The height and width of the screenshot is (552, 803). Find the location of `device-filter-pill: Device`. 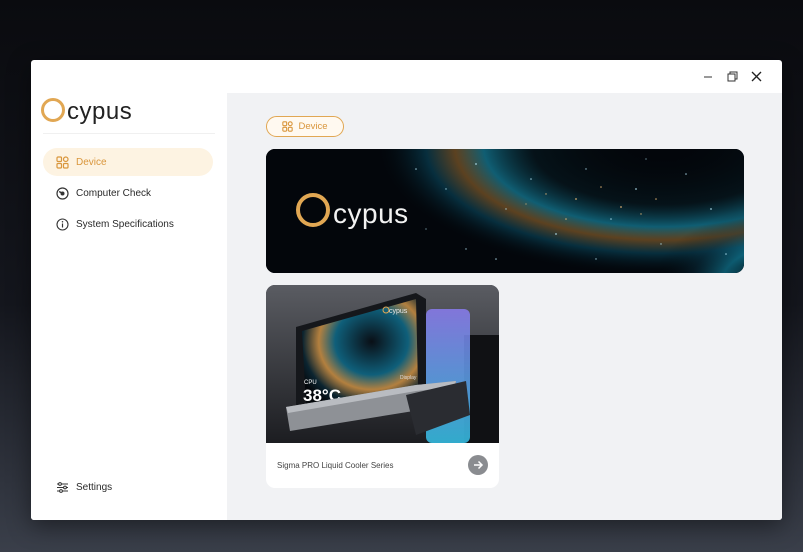

device-filter-pill: Device is located at coordinates (305, 126).